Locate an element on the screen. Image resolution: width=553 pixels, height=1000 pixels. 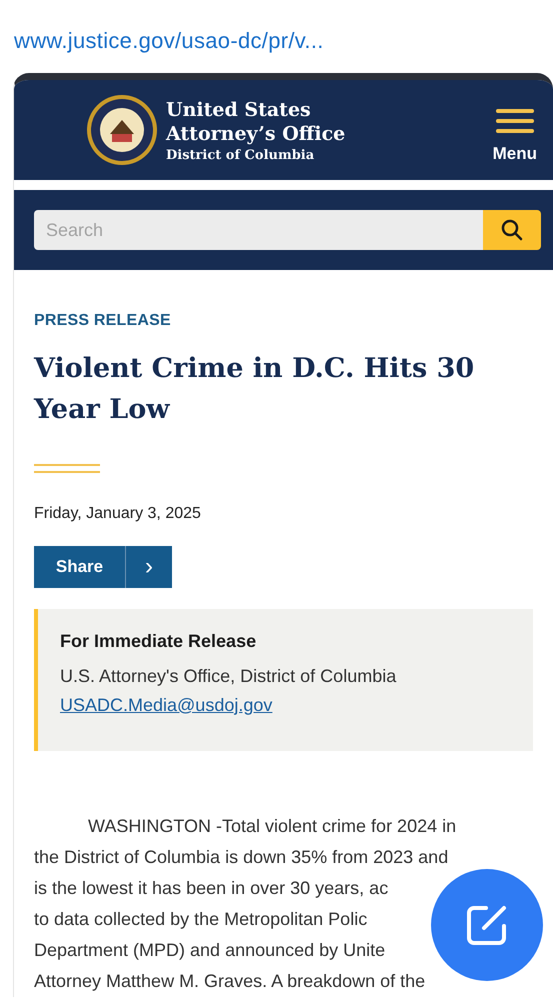
menu-button: Menu is located at coordinates (514, 136).